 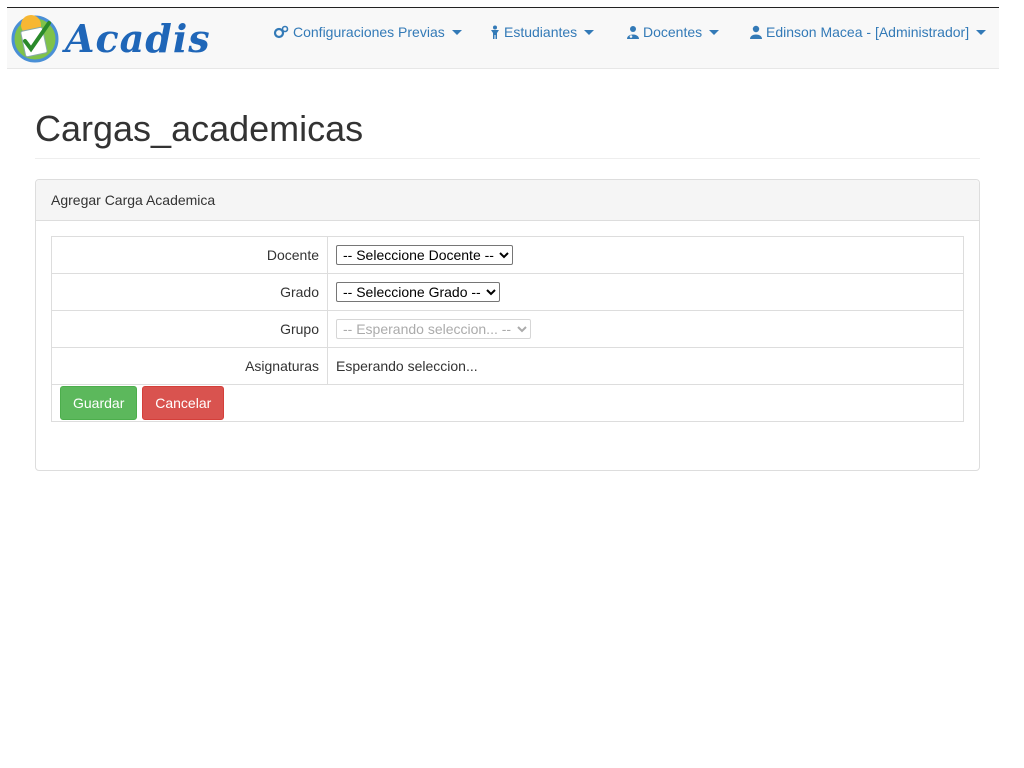 I want to click on grupo-label: Grupo, so click(x=189, y=329).